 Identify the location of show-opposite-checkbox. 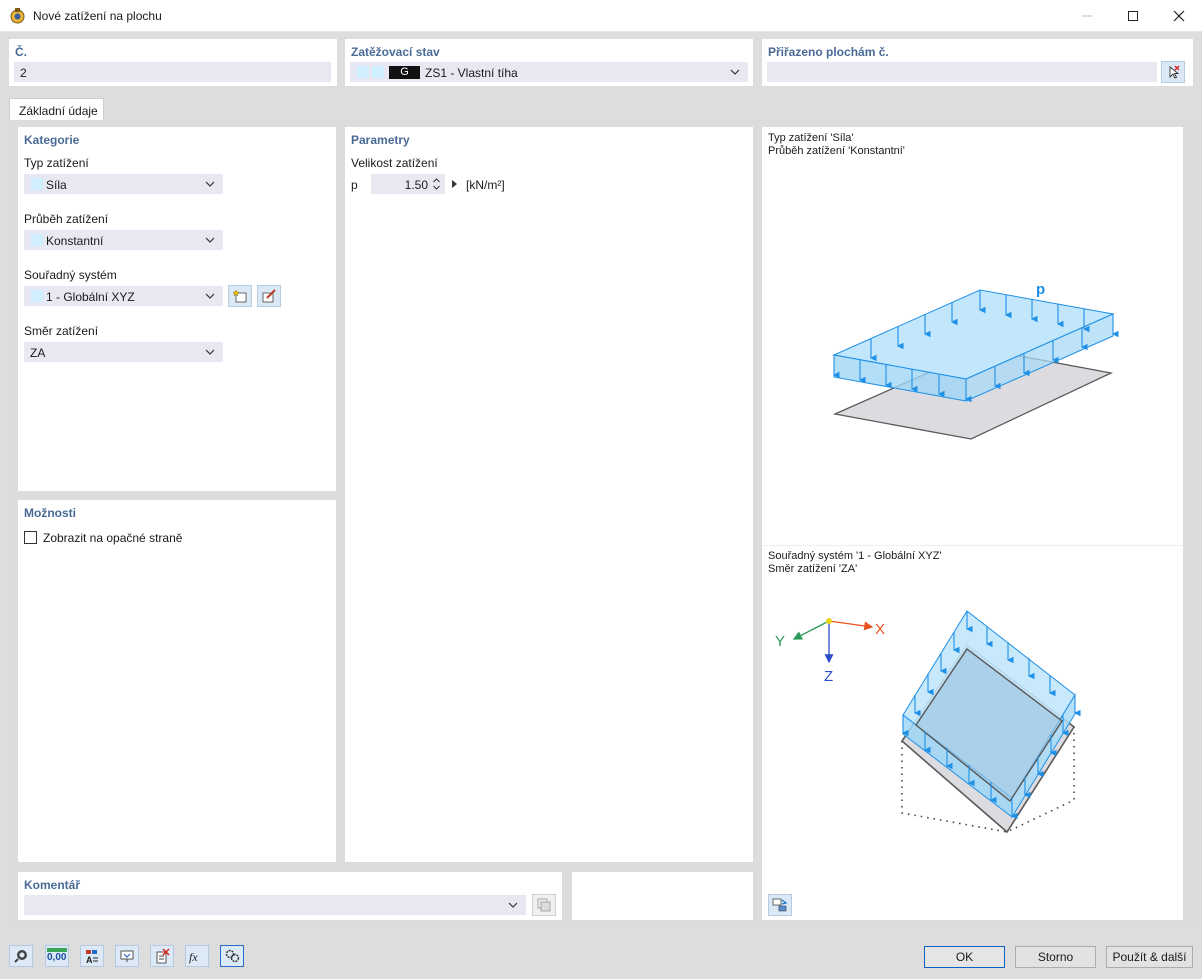
(30, 537).